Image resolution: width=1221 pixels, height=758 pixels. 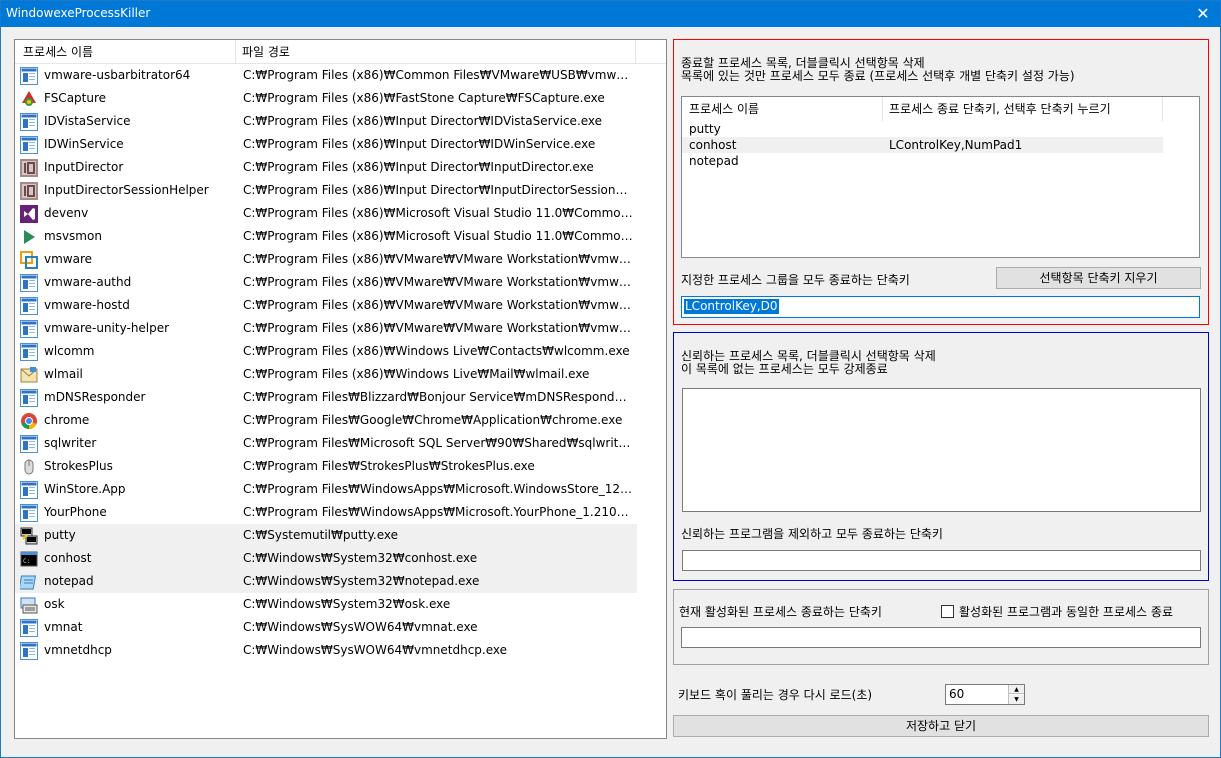 What do you see at coordinates (321, 535) in the screenshot?
I see `process-path: C:₩Systemutil₩putty.exe` at bounding box center [321, 535].